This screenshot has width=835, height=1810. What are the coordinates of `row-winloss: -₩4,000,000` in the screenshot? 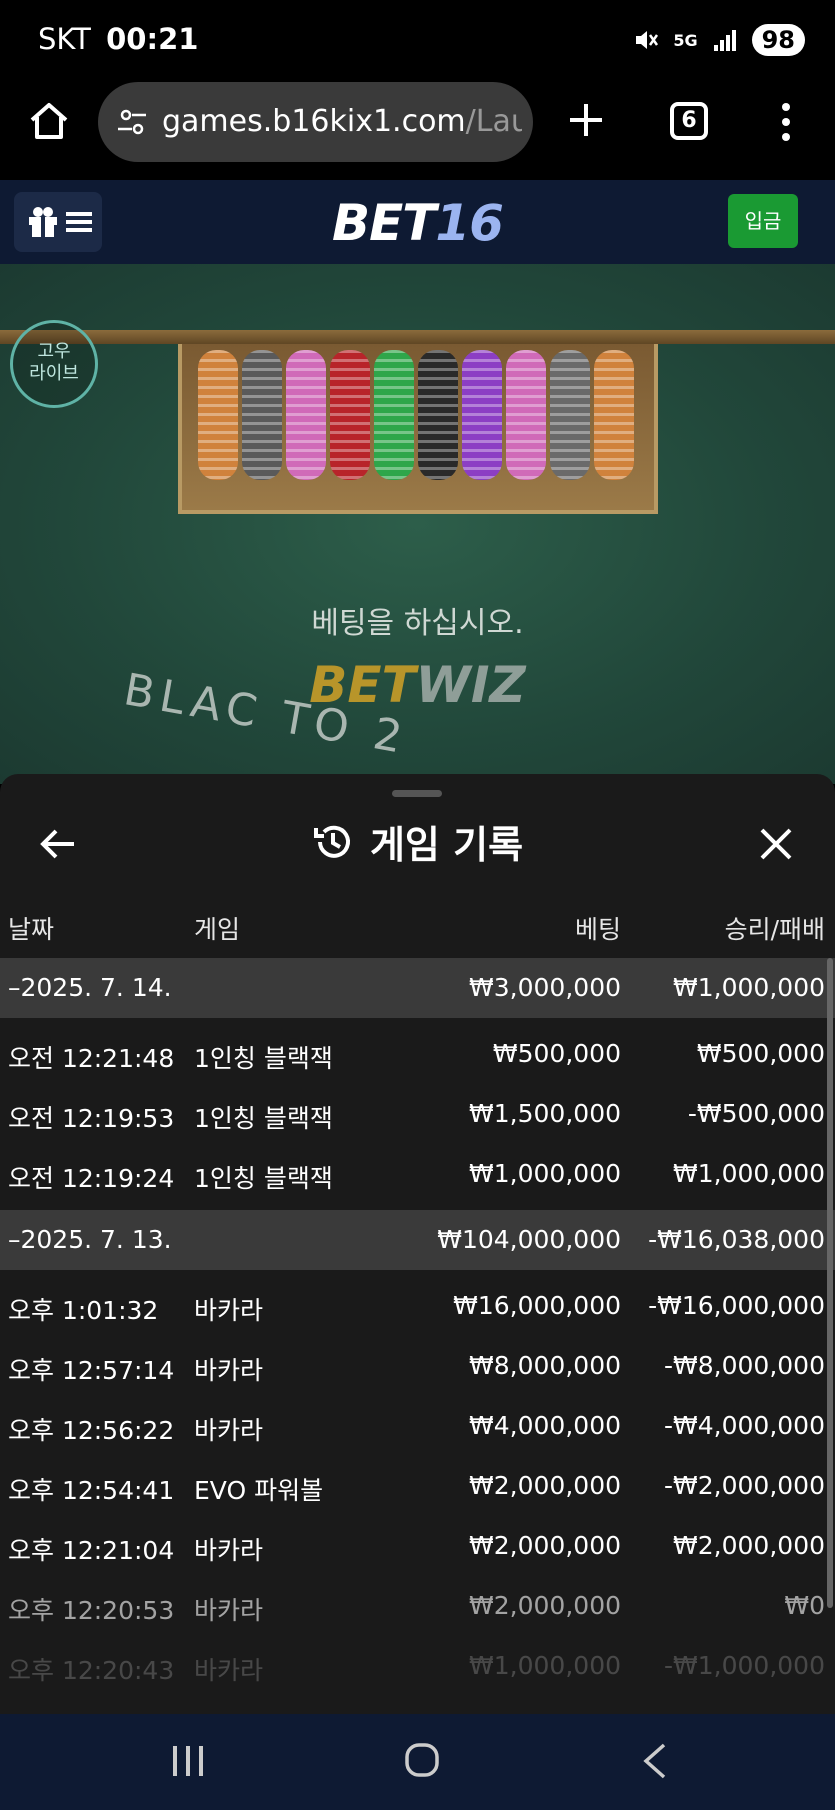 It's located at (744, 1425).